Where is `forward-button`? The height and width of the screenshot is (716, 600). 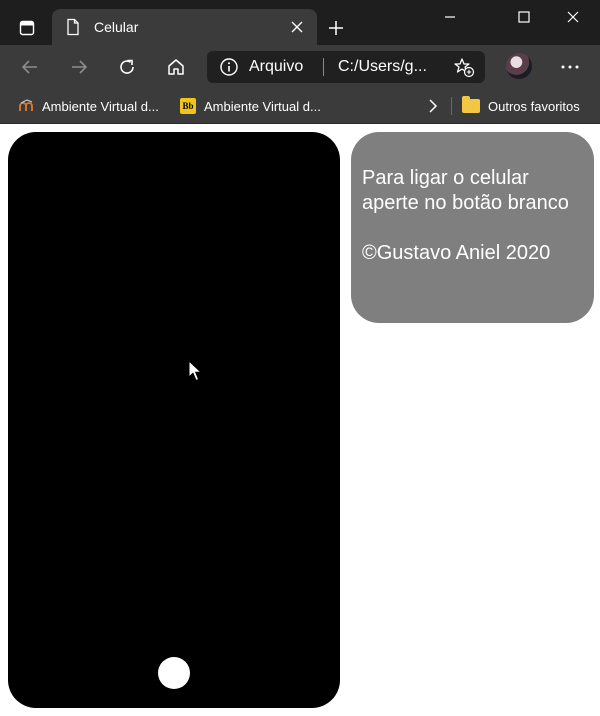
forward-button is located at coordinates (79, 67).